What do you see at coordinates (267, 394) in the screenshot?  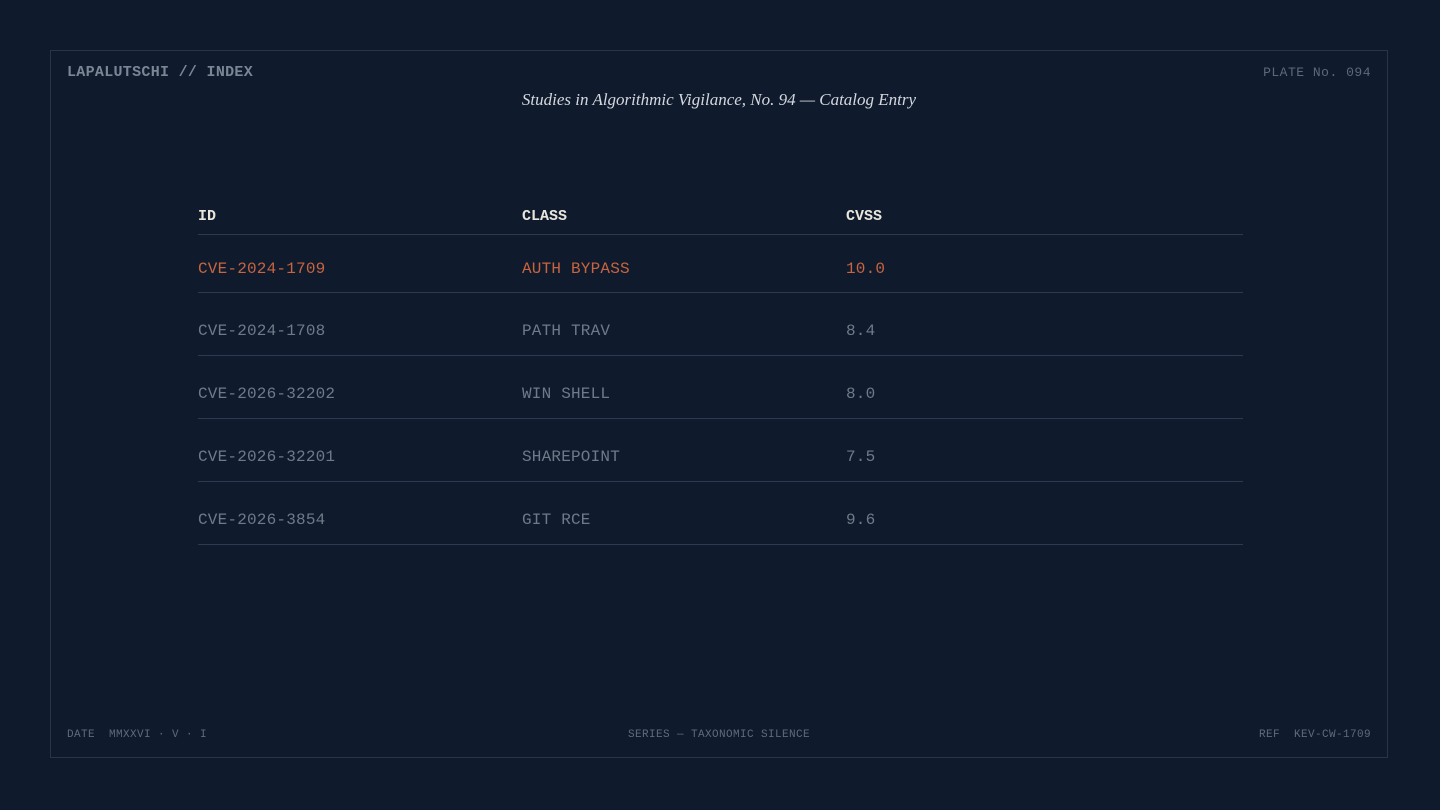 I see `cve-id: CVE-2026-32202` at bounding box center [267, 394].